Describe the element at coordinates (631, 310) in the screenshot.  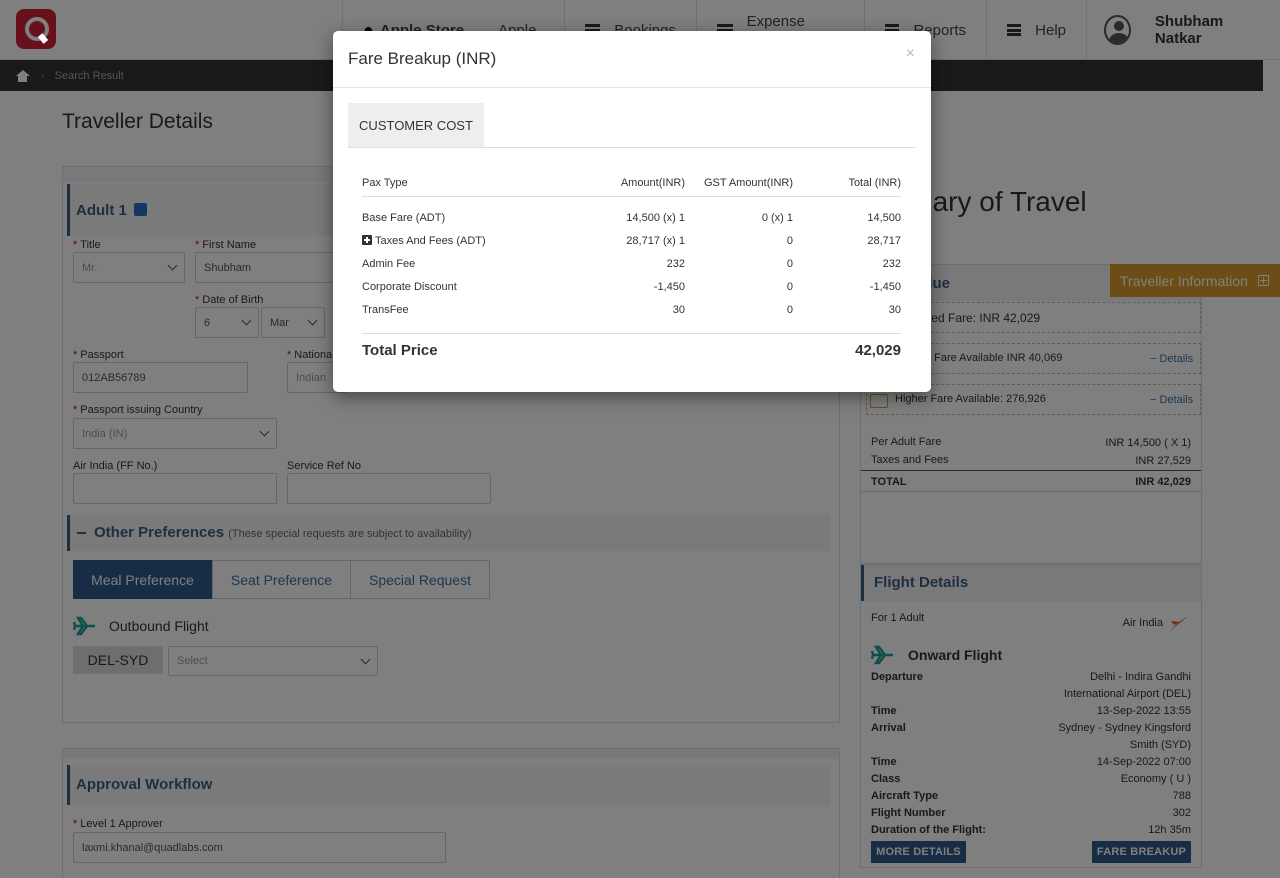
I see `table-row: TransFee 30 0 30` at that location.